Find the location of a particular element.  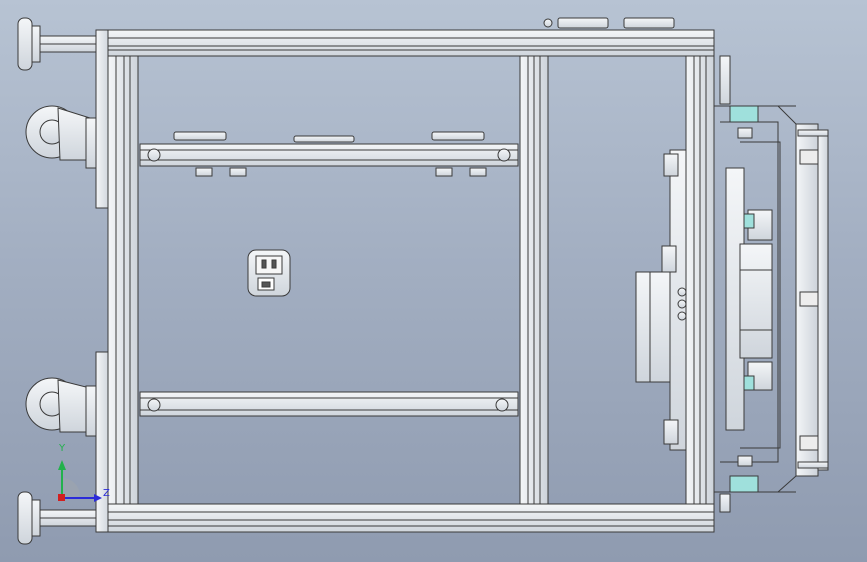

leveling-foot-top is located at coordinates (59, 44).